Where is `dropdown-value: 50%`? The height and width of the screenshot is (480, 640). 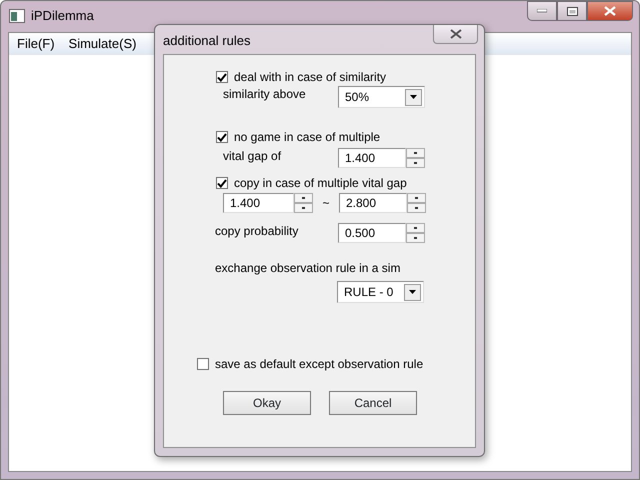 dropdown-value: 50% is located at coordinates (357, 97).